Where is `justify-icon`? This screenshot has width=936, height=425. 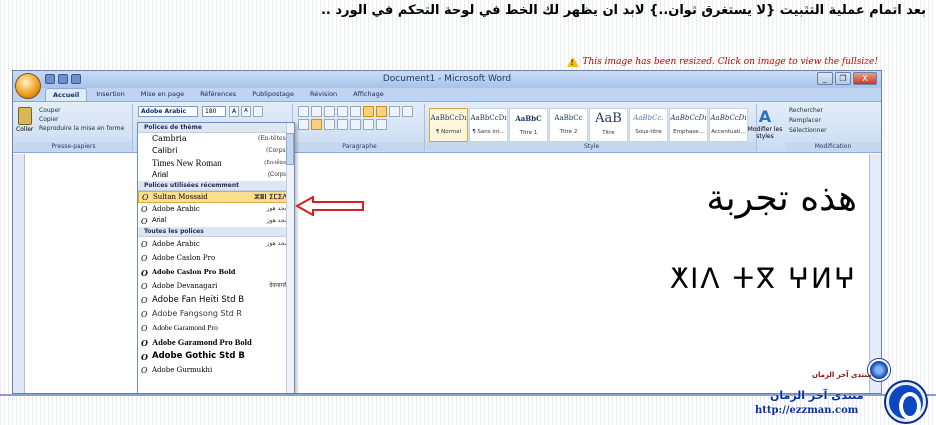 justify-icon is located at coordinates (342, 124).